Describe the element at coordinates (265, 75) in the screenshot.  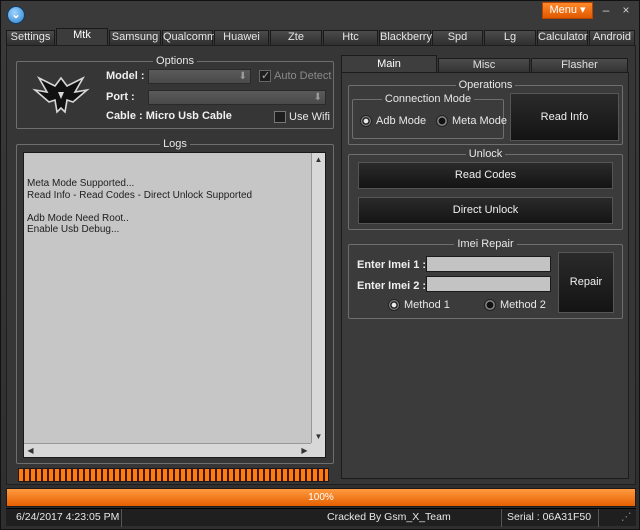
I see `auto-detect-checkbox` at that location.